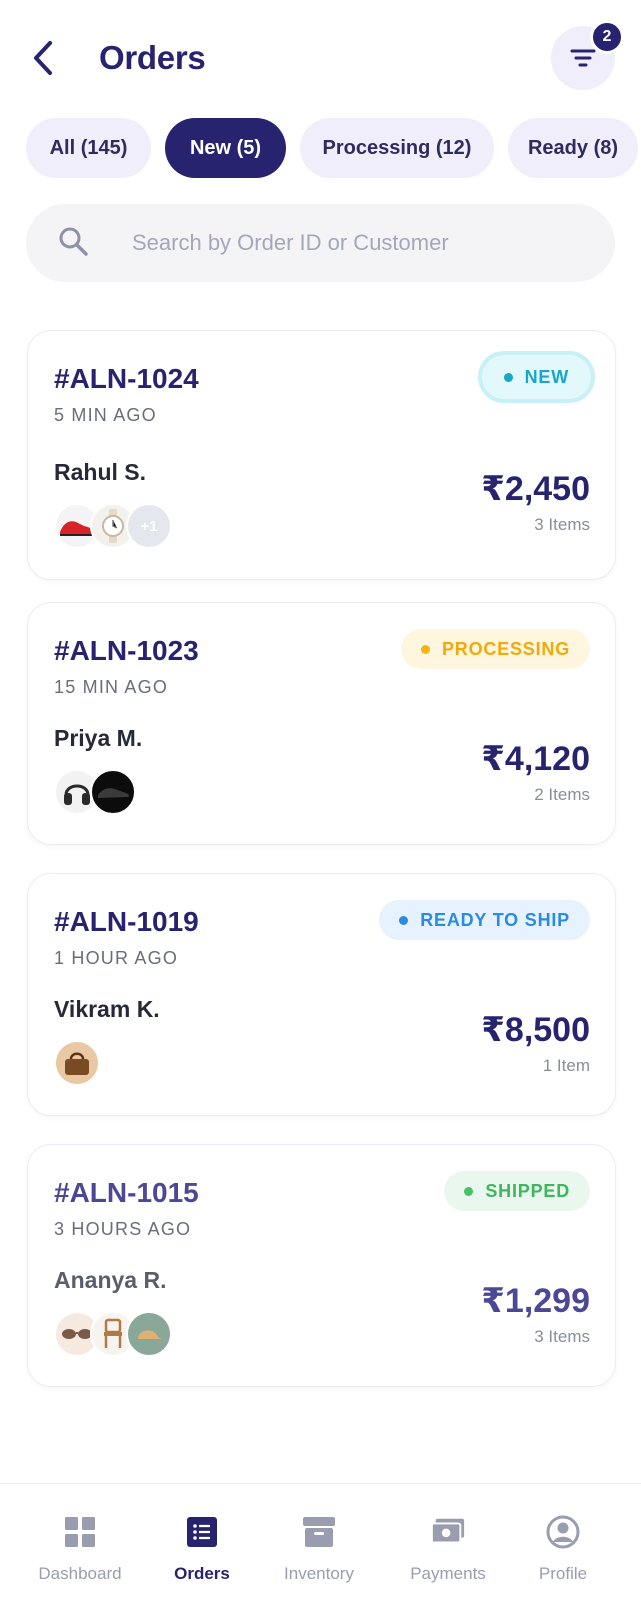 The image size is (641, 1600). What do you see at coordinates (98, 738) in the screenshot?
I see `customer-name: Priya M.` at bounding box center [98, 738].